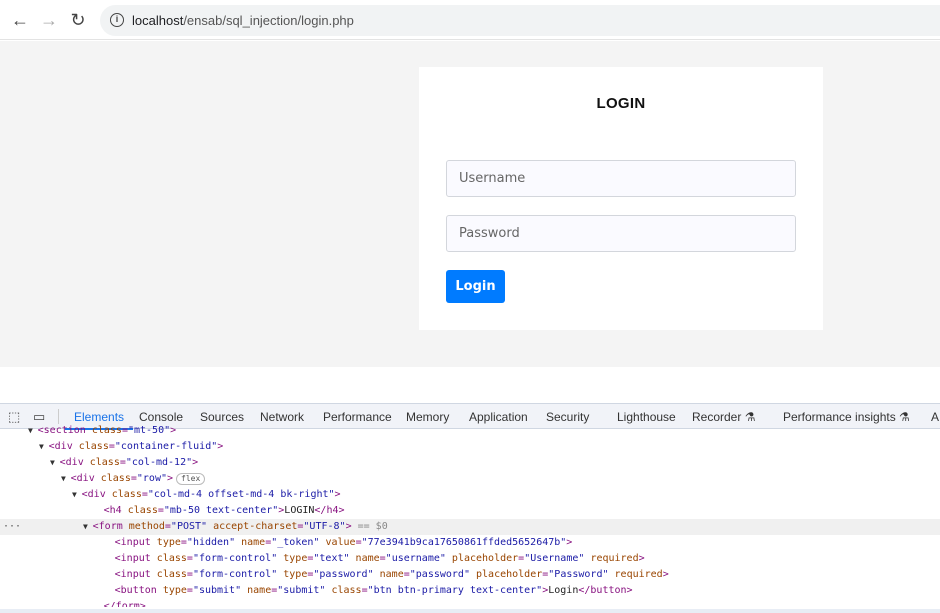  Describe the element at coordinates (268, 20) in the screenshot. I see `url-path: /ensab/sql_injection/login.php` at that location.